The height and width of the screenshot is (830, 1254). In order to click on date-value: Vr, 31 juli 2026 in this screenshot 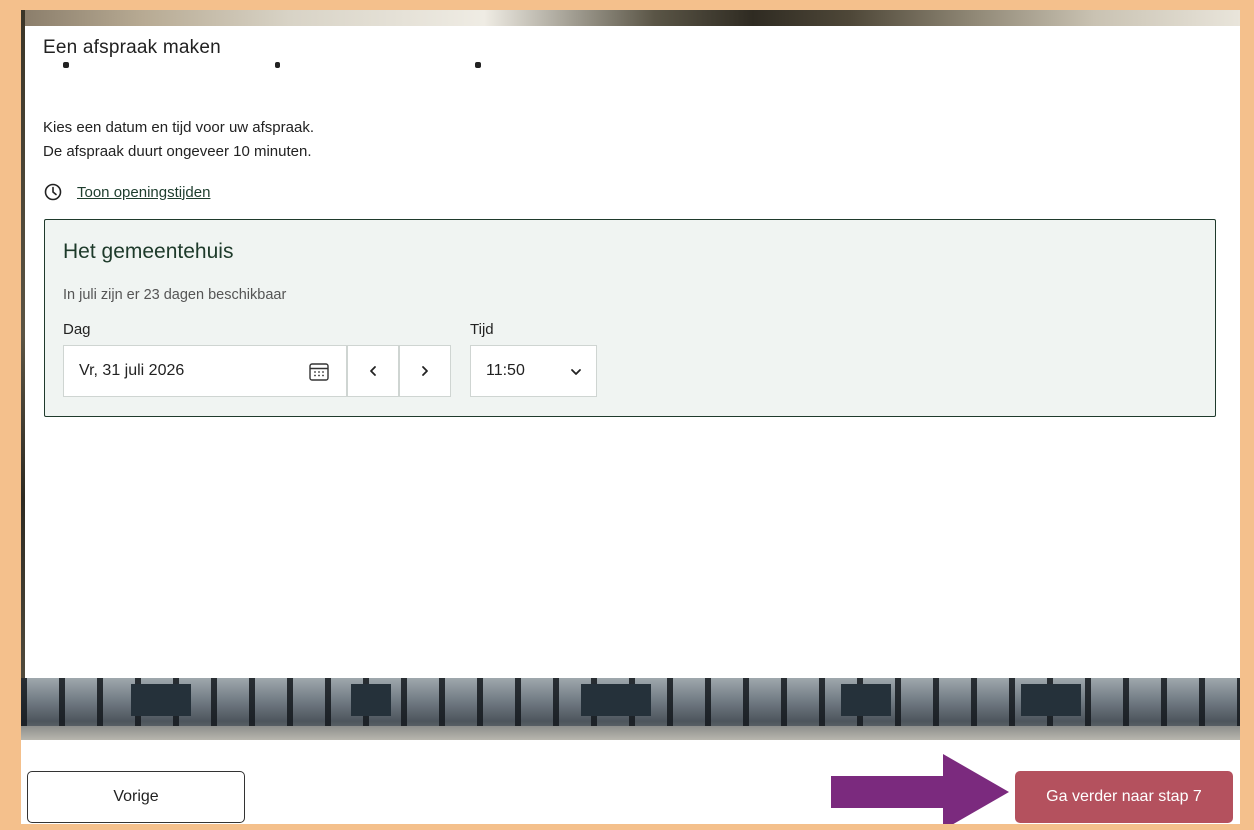, I will do `click(132, 370)`.